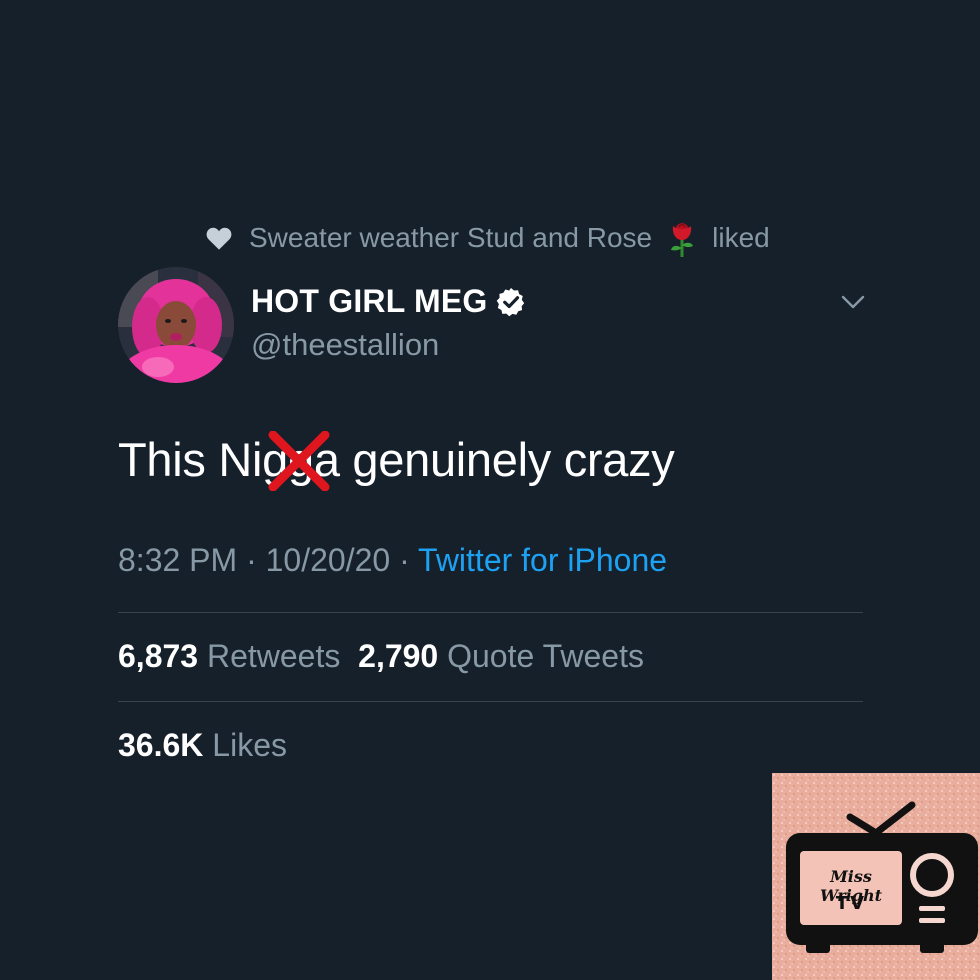 This screenshot has width=980, height=980. I want to click on retweets-stat: 6,873 Retweets, so click(229, 656).